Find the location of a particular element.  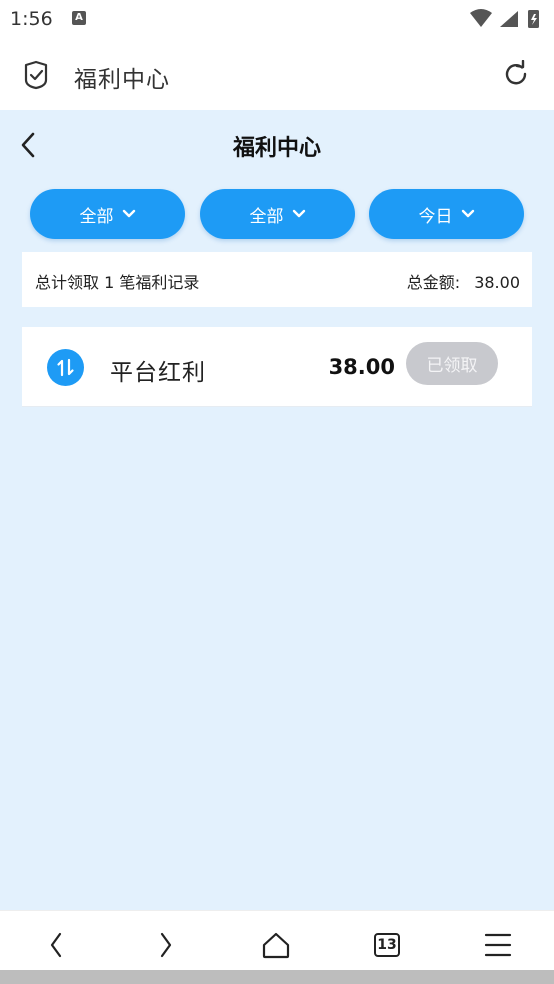

nav-back-button is located at coordinates (56, 945).